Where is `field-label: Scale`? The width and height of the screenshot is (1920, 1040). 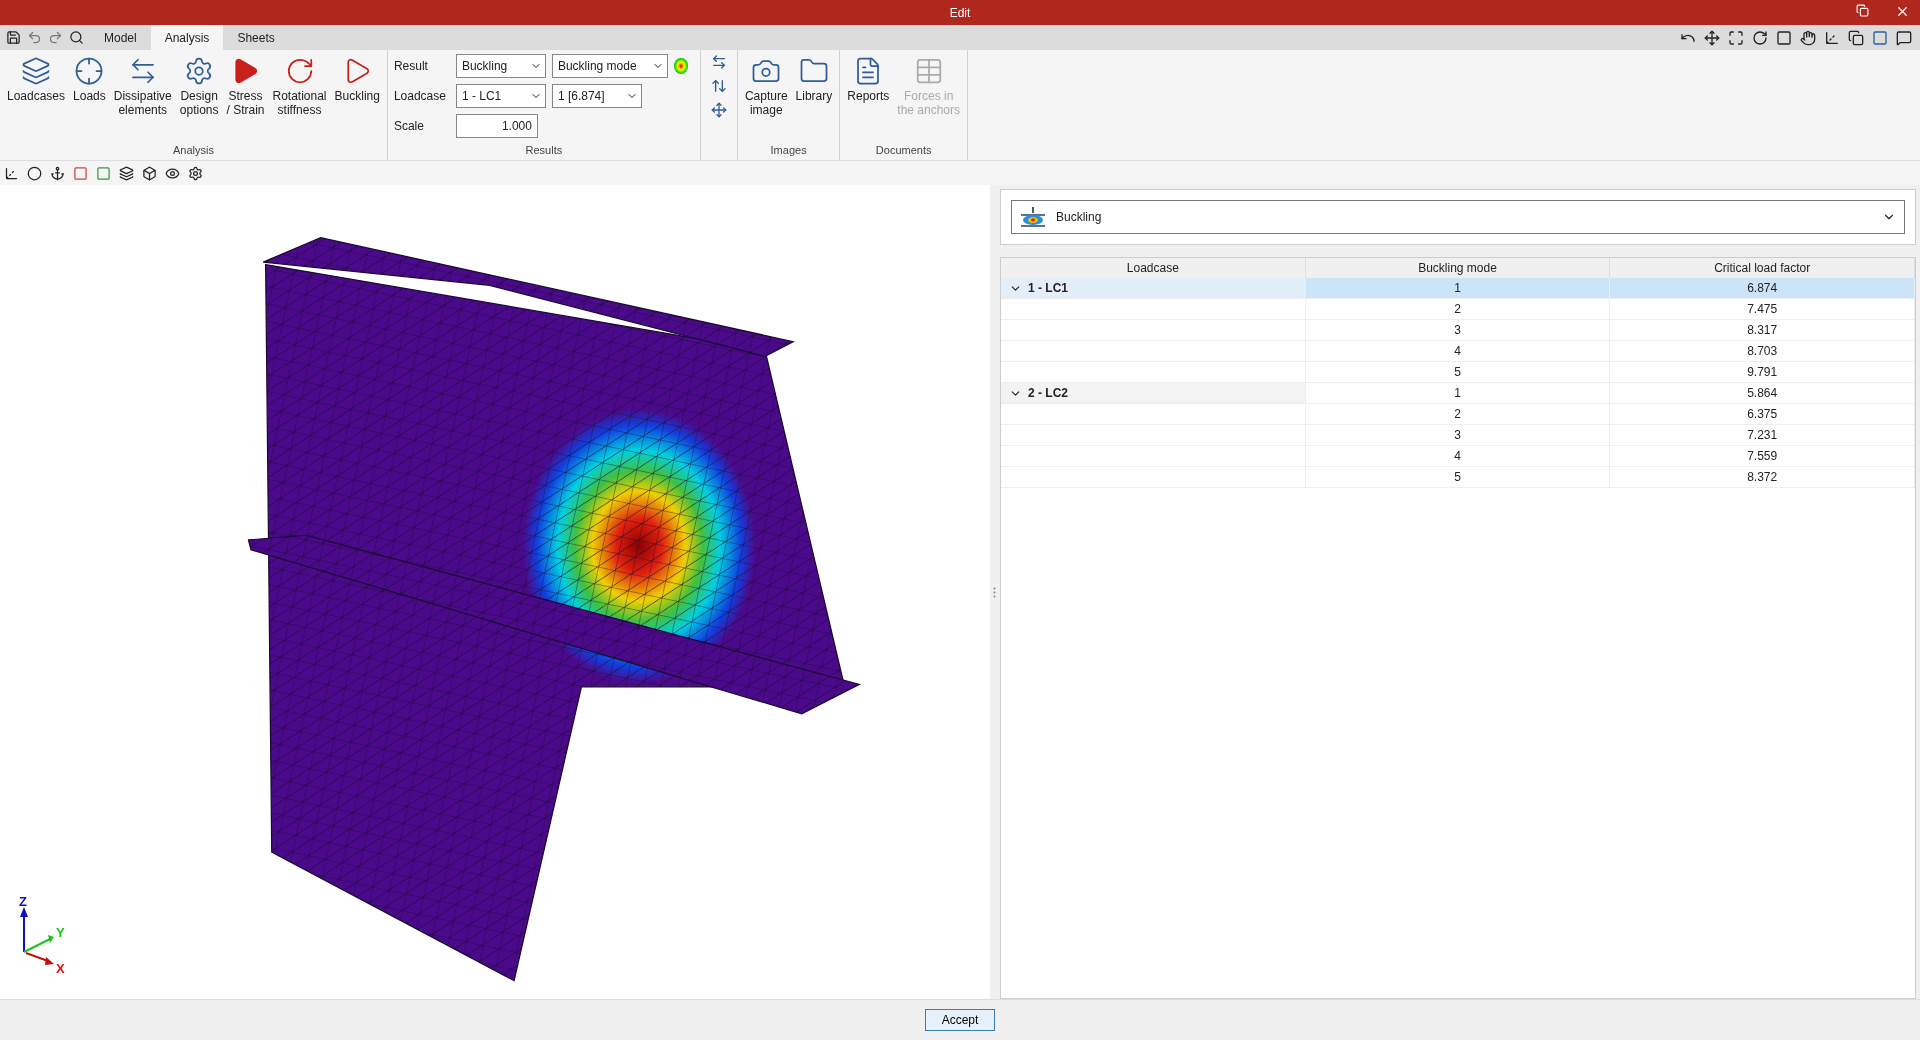 field-label: Scale is located at coordinates (409, 126).